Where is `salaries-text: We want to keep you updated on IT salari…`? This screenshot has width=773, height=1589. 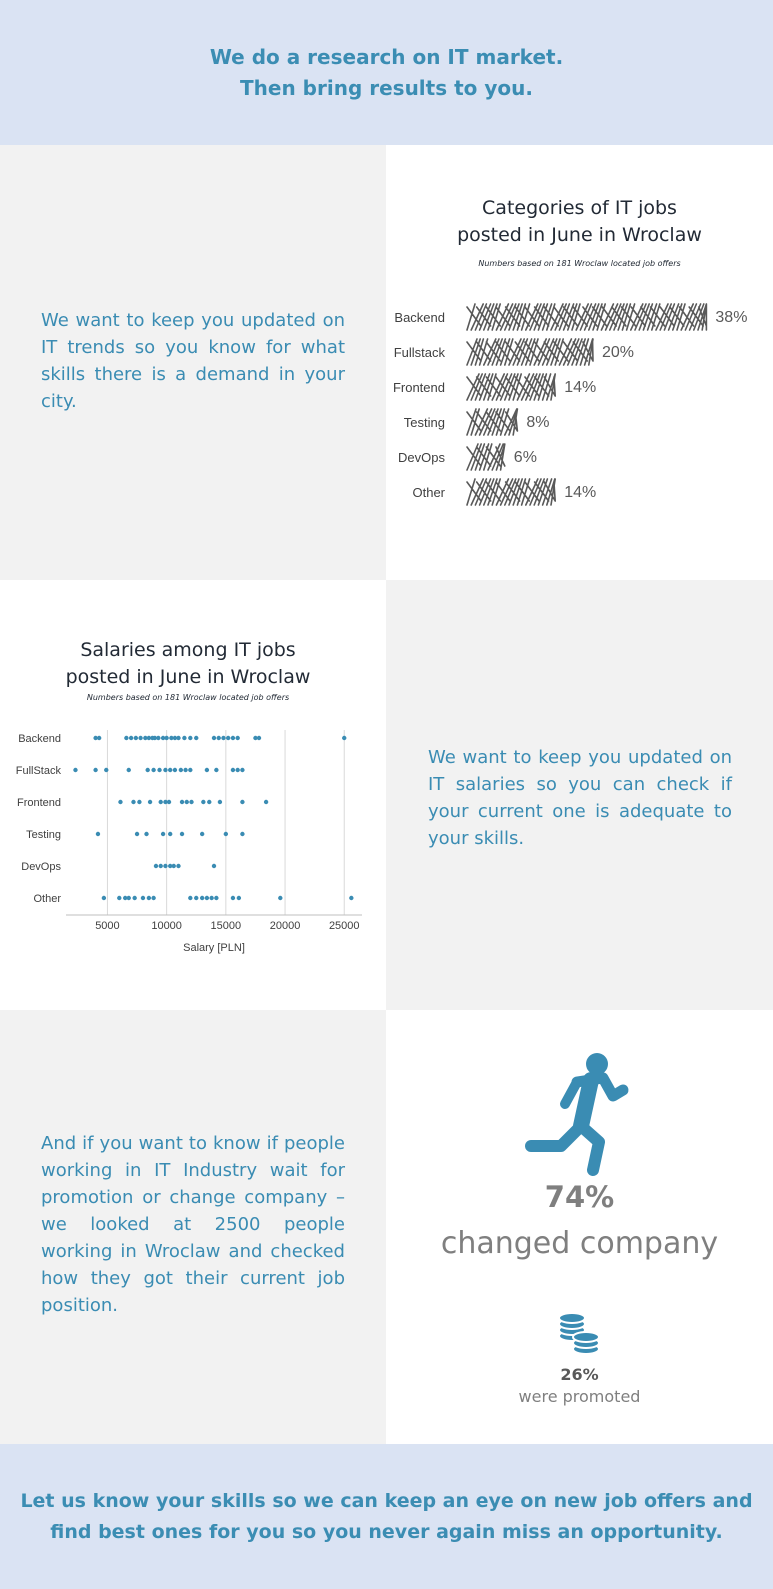
salaries-text: We want to keep you updated on IT salari… is located at coordinates (580, 798).